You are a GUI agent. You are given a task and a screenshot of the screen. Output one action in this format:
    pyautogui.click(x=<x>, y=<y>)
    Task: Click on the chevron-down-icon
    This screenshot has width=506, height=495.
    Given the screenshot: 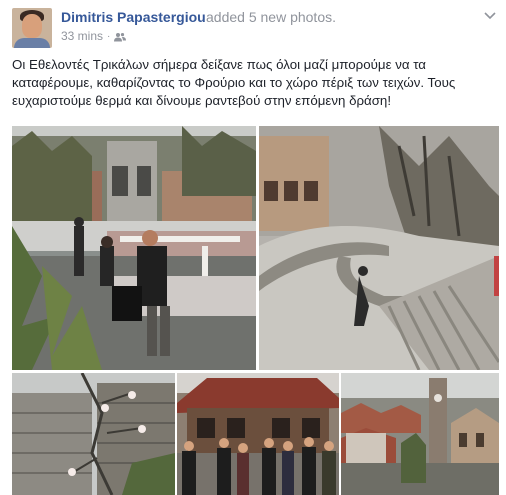 What is the action you would take?
    pyautogui.click(x=490, y=16)
    